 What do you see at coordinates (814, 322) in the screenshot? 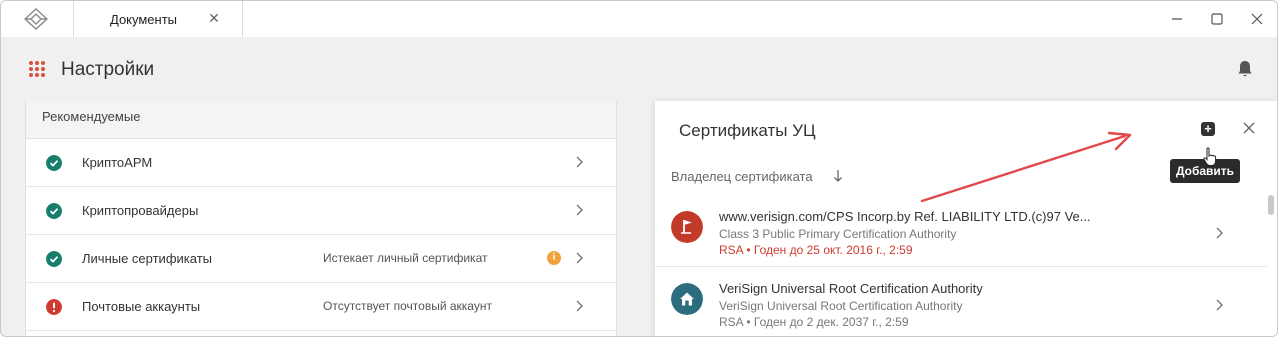
I see `certificate-validity: RSA • Годен до 2 дек. 2037 г., 2:59` at bounding box center [814, 322].